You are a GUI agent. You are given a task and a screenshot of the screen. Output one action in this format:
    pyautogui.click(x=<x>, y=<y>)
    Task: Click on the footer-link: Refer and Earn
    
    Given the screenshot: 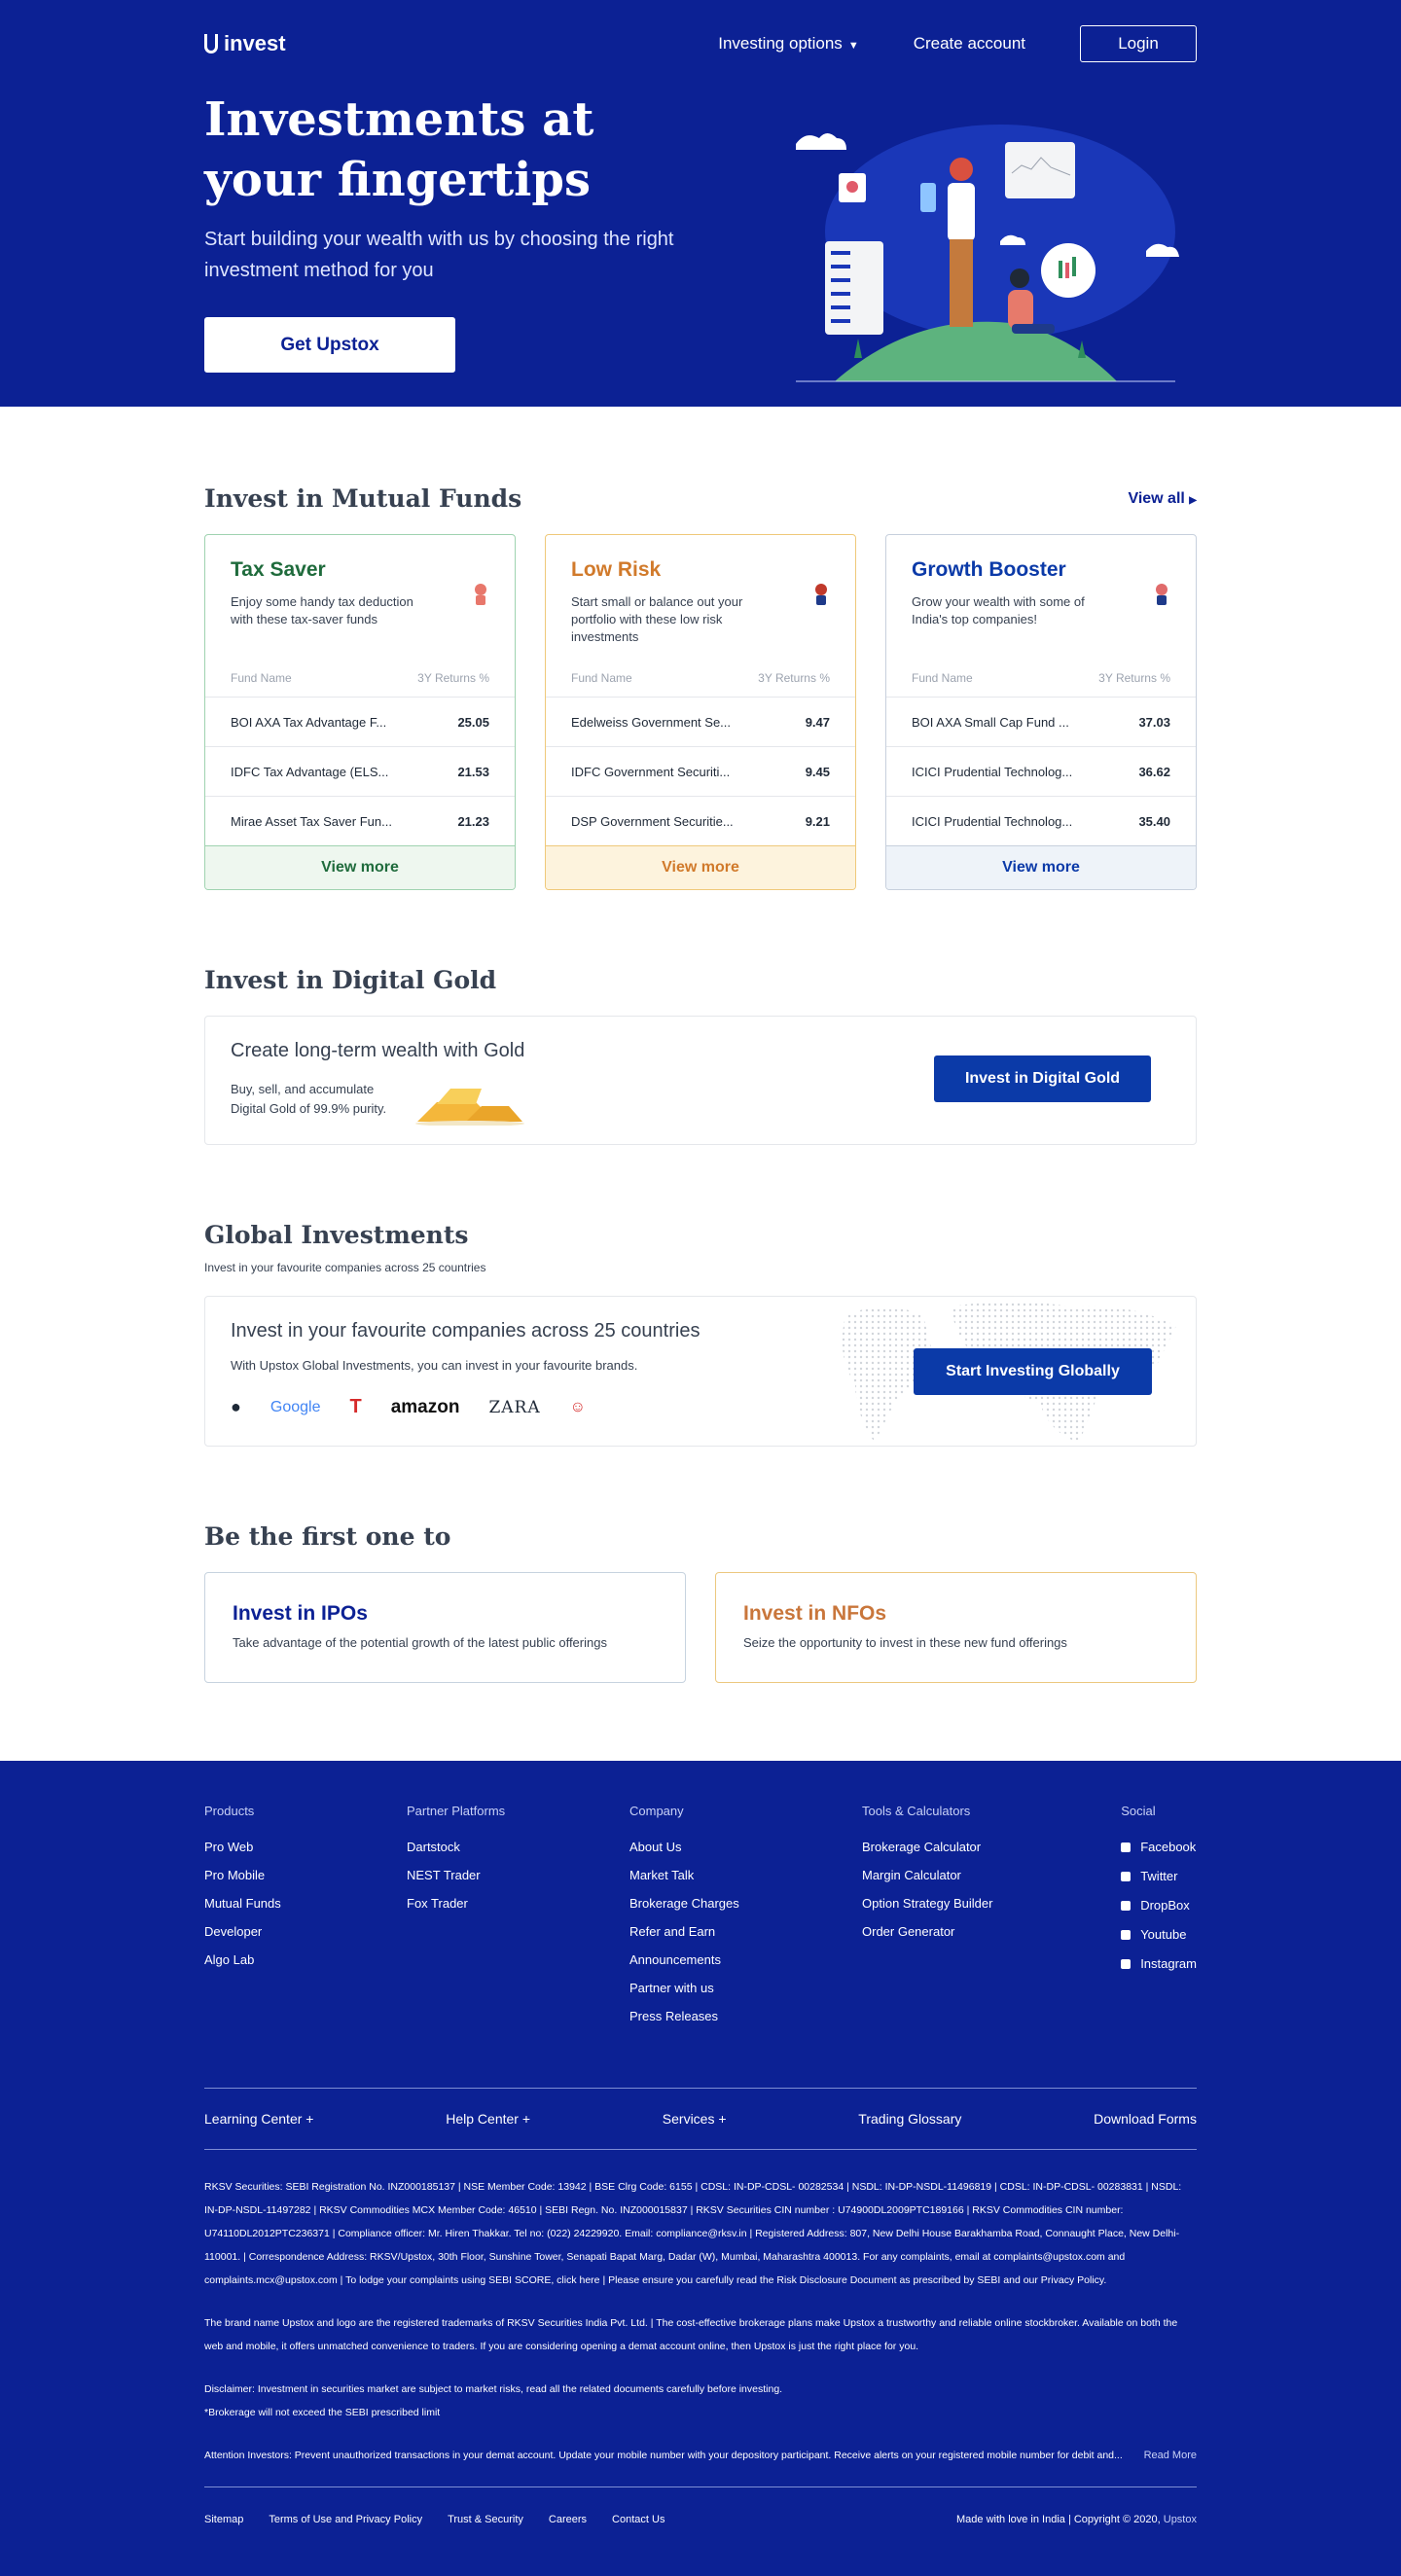 What is the action you would take?
    pyautogui.click(x=745, y=1931)
    